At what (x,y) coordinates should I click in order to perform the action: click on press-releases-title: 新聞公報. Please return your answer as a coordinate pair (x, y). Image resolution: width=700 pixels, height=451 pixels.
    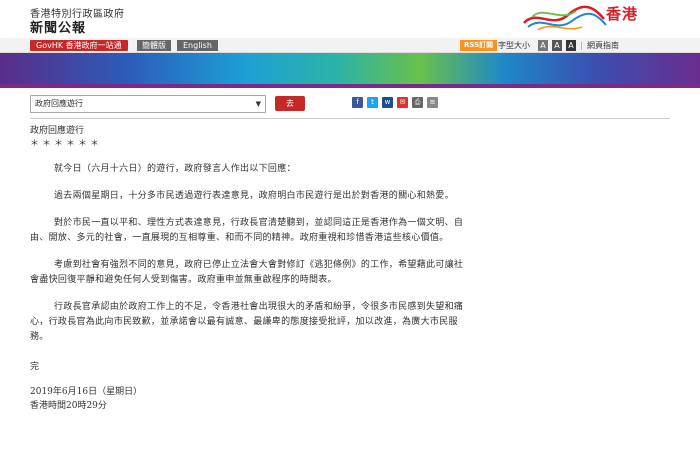
    Looking at the image, I should click on (58, 26).